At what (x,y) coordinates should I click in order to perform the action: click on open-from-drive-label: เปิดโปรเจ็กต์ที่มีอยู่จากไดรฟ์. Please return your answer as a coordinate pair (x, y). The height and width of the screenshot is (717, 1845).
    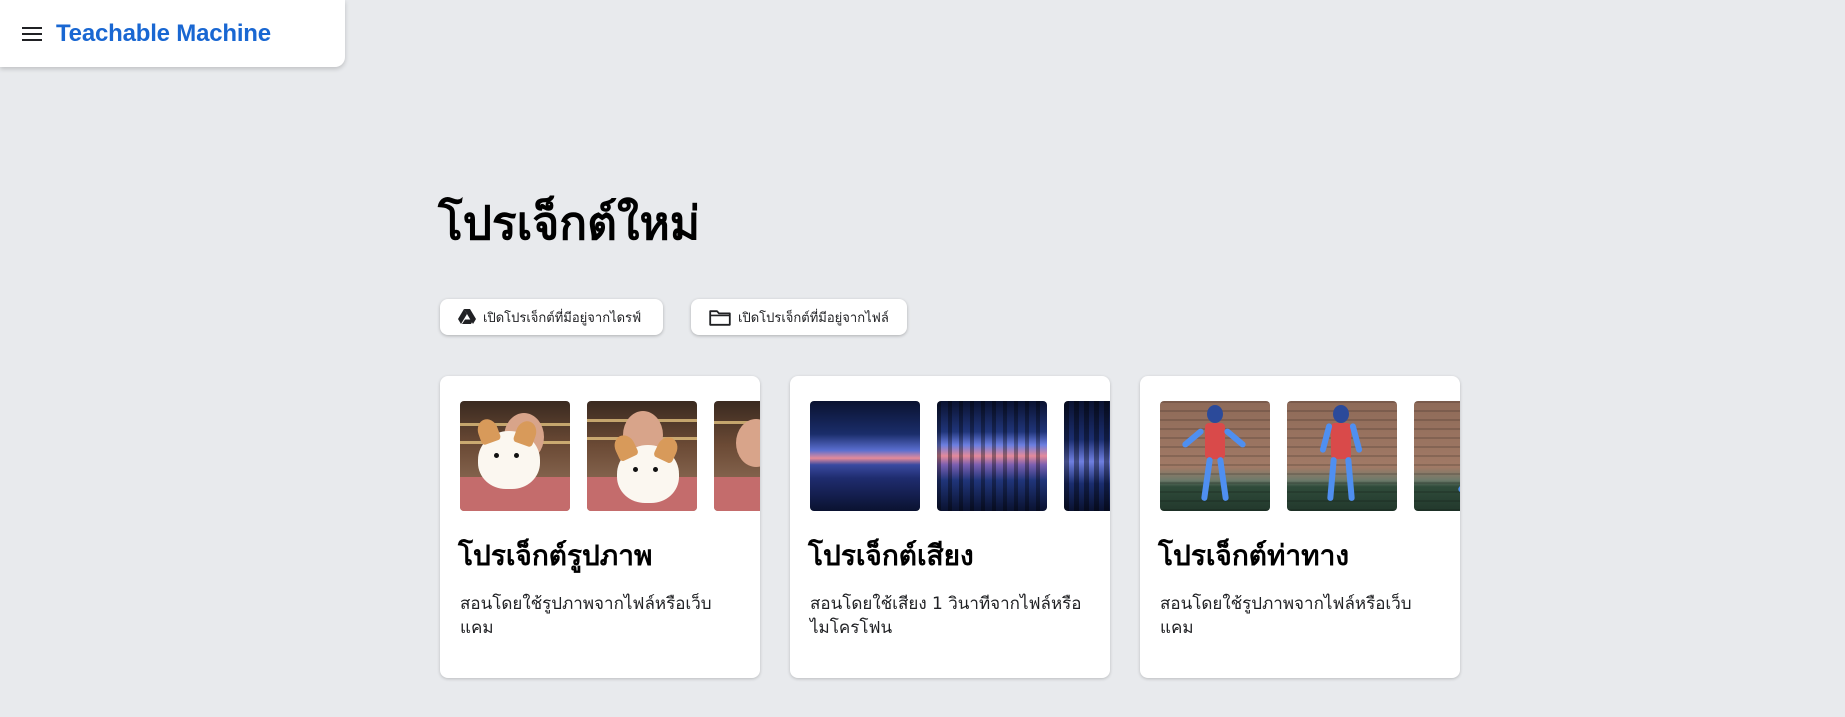
    Looking at the image, I should click on (562, 318).